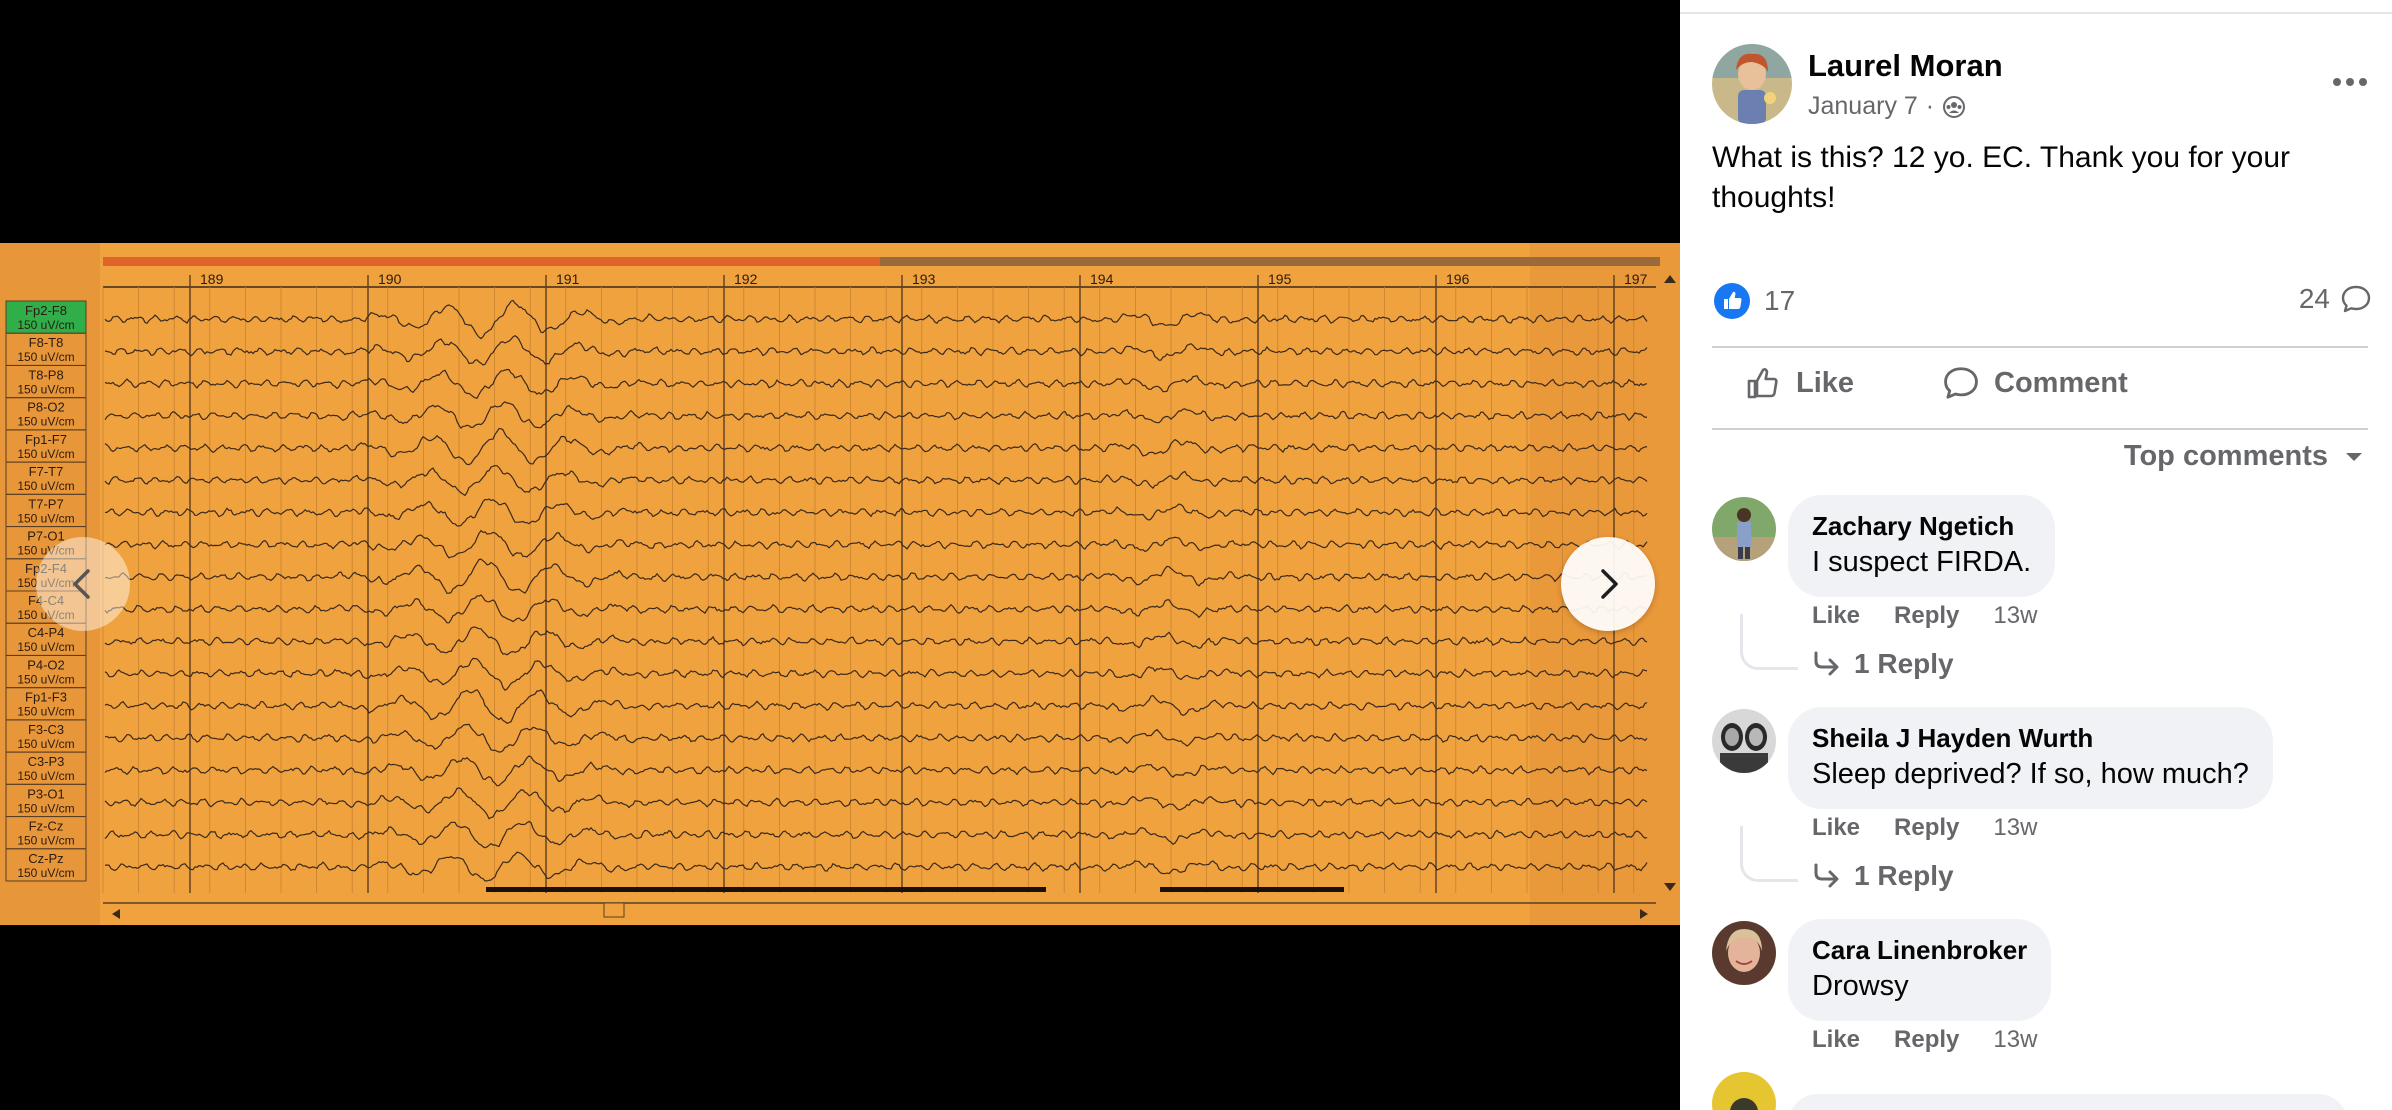 This screenshot has height=1110, width=2392. Describe the element at coordinates (46, 826) in the screenshot. I see `eeg-channel-name: Fz-Cz` at that location.